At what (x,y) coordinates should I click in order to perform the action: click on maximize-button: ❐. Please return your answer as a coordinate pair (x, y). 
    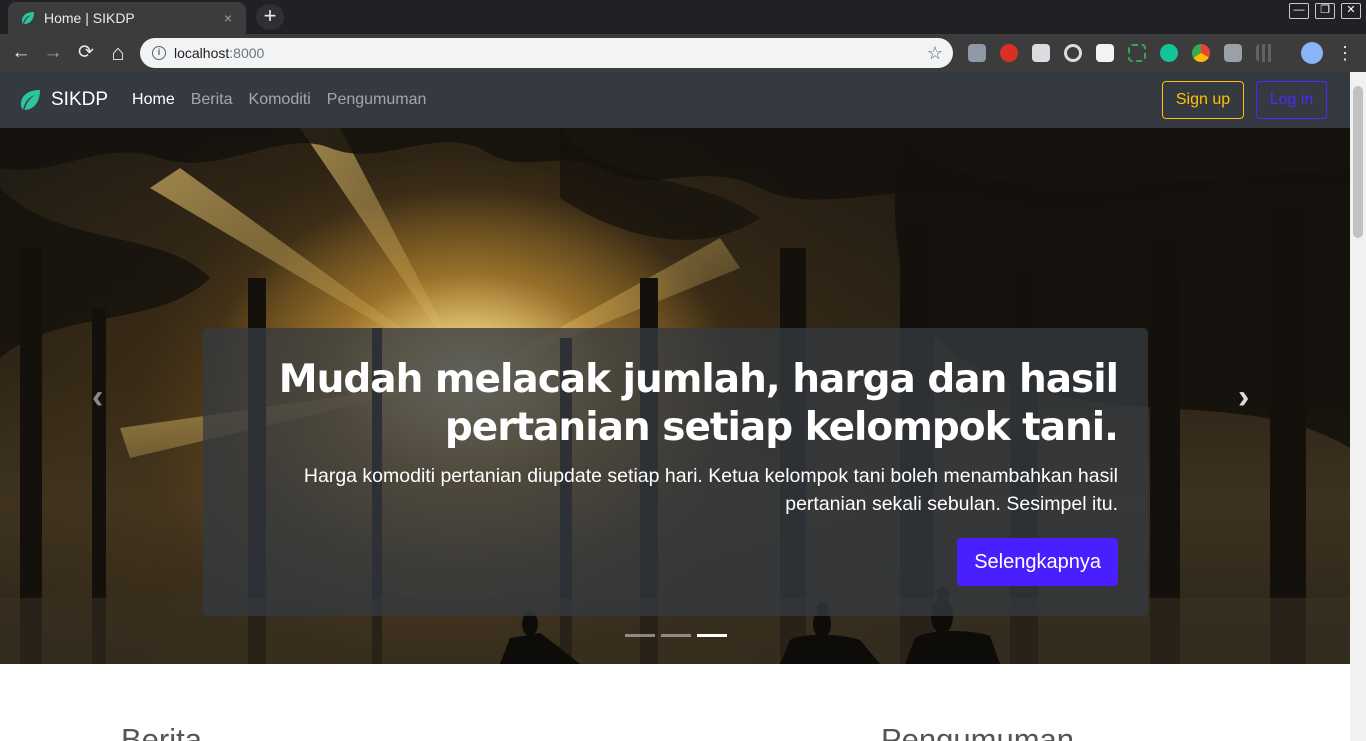
    Looking at the image, I should click on (1325, 11).